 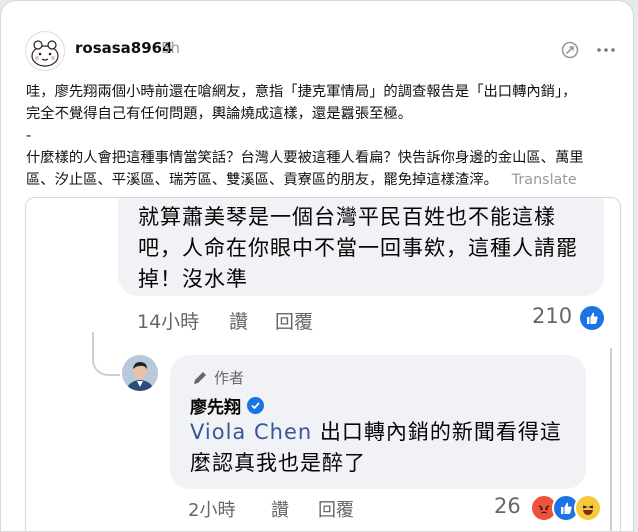 I want to click on reply-author: 廖先翔, so click(x=227, y=405).